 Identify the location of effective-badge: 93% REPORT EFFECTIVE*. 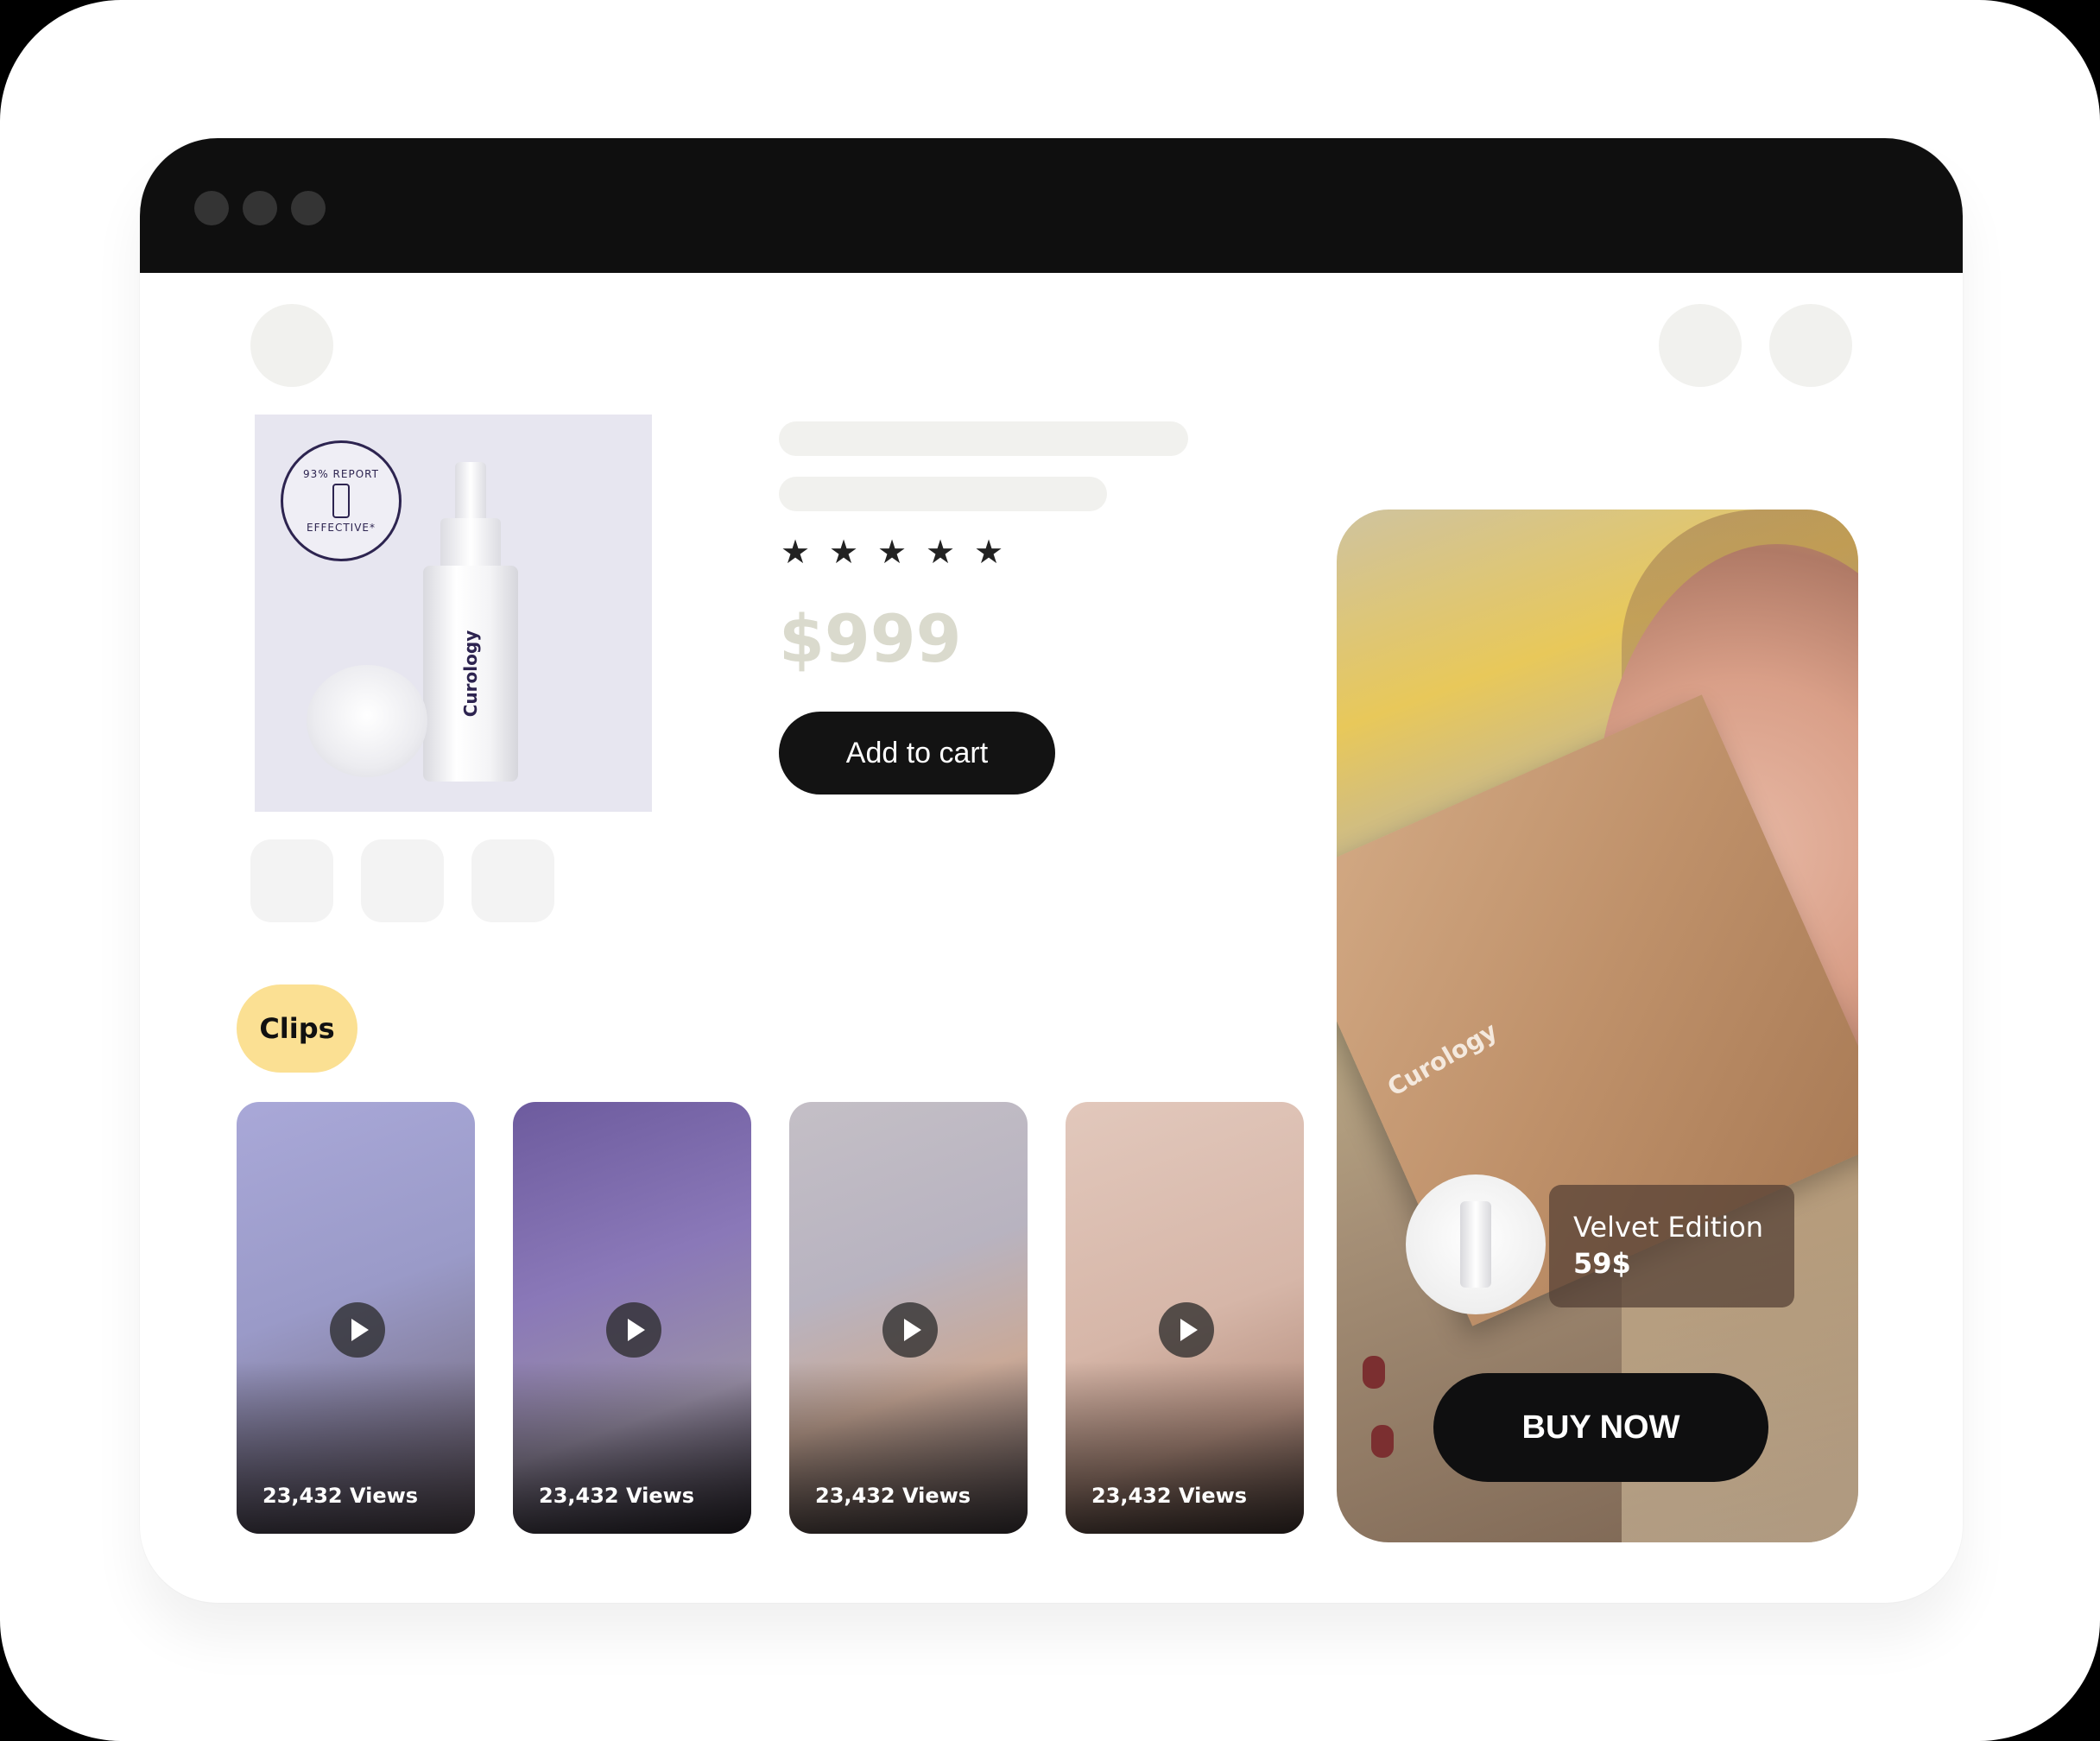
(341, 500).